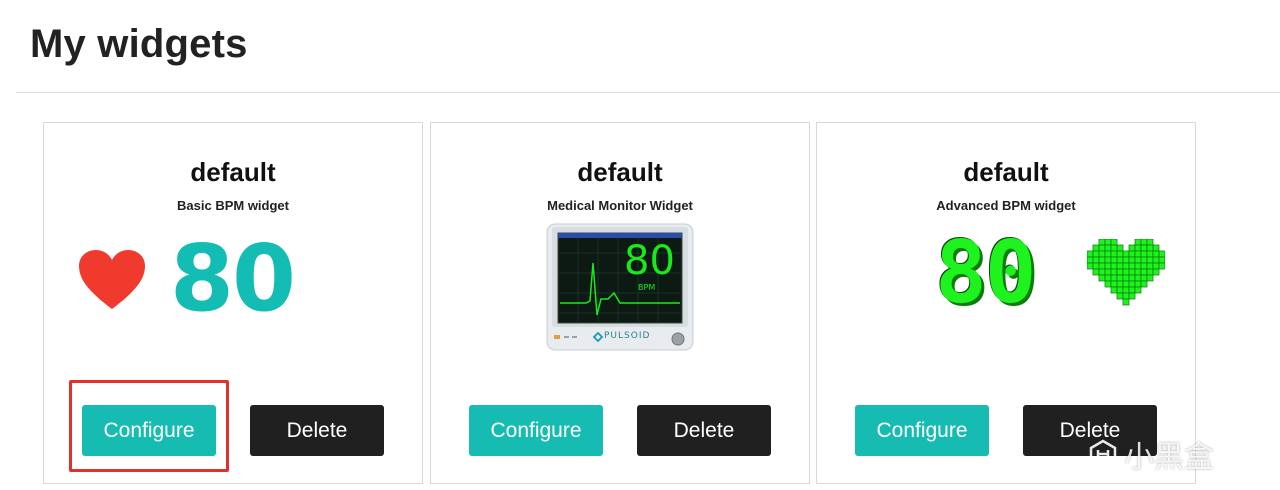 The height and width of the screenshot is (490, 1280). Describe the element at coordinates (648, 92) in the screenshot. I see `title-divider` at that location.